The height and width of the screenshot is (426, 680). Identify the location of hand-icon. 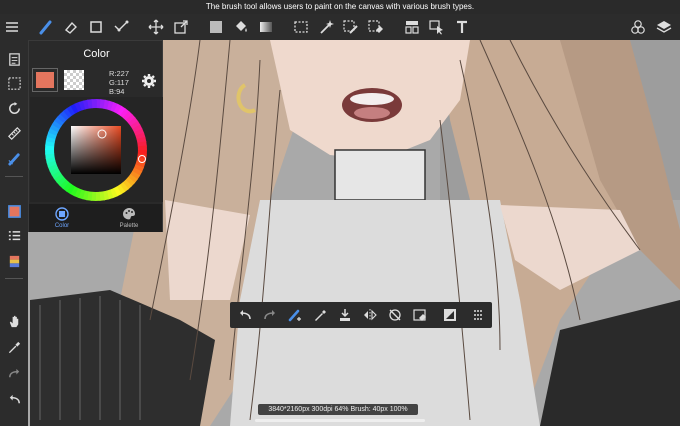
(14, 321).